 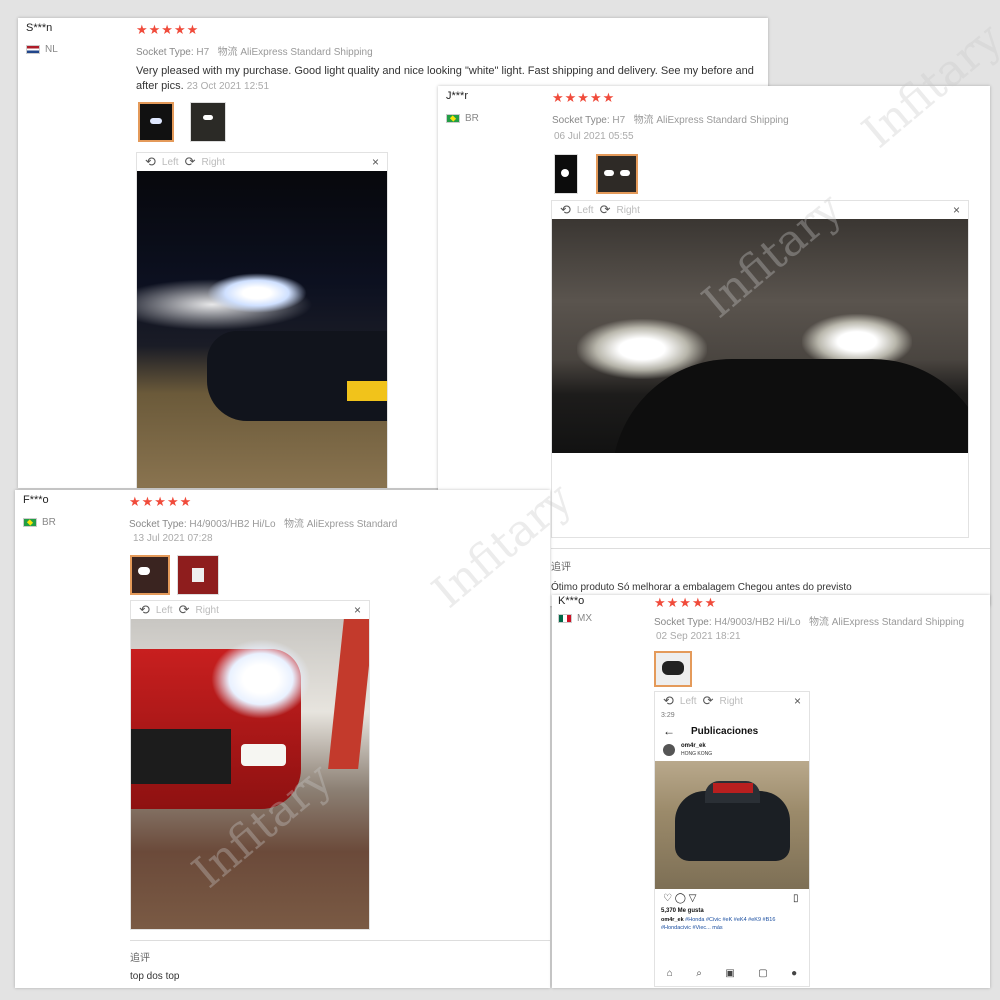 What do you see at coordinates (898, 622) in the screenshot?
I see `shipping-method: AliExpress Standard Shipping` at bounding box center [898, 622].